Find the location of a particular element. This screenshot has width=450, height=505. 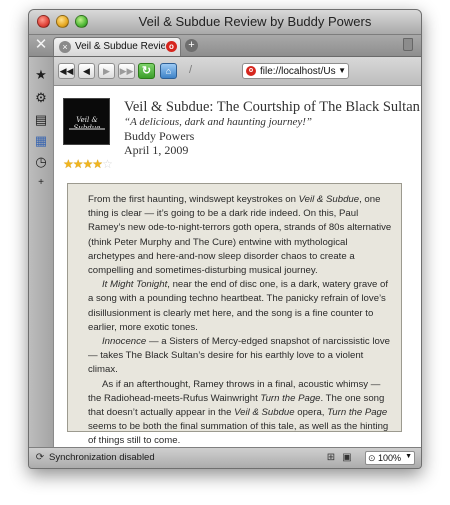

star-rating: ★★★★☆ is located at coordinates (88, 164).